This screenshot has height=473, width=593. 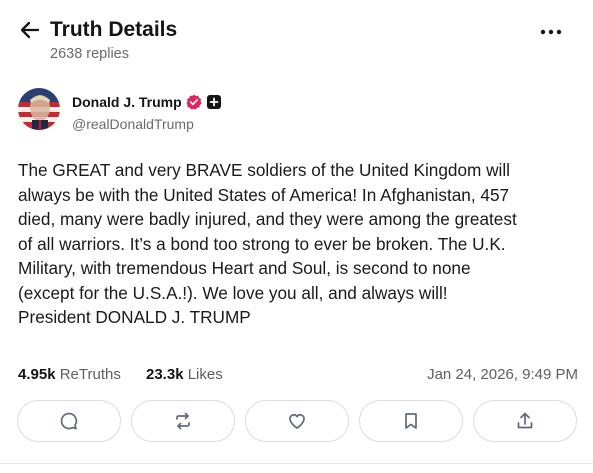 What do you see at coordinates (502, 374) in the screenshot?
I see `post-timestamp: Jan 24, 2026, 9:49 PM` at bounding box center [502, 374].